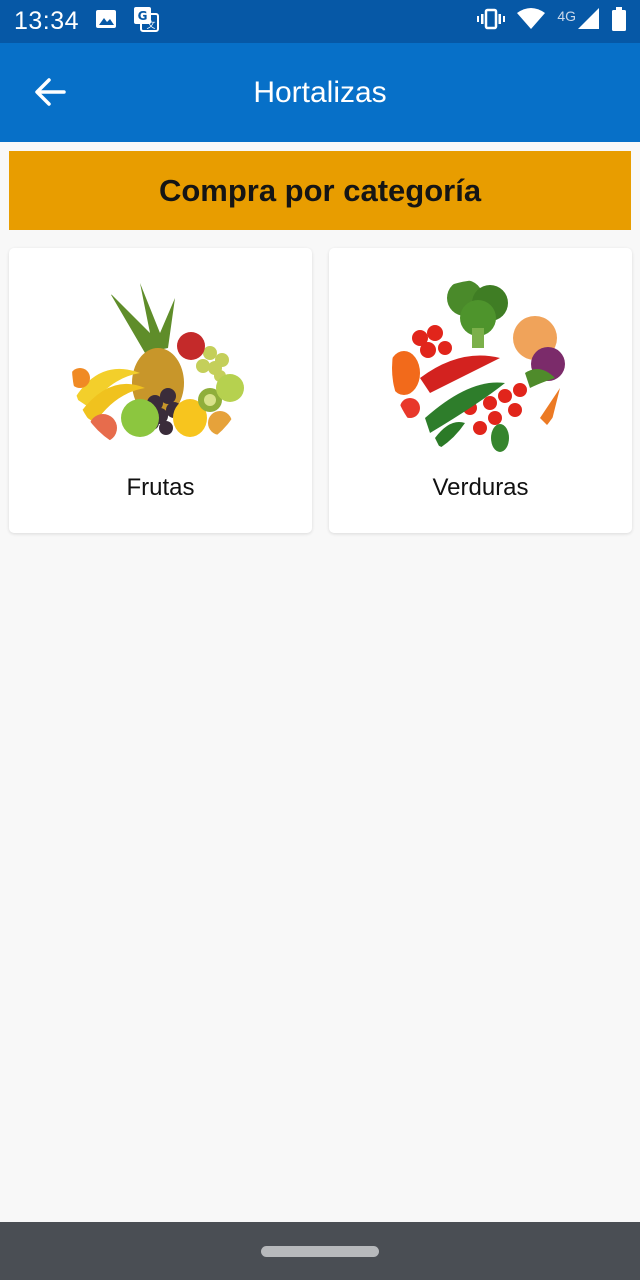  Describe the element at coordinates (106, 21) in the screenshot. I see `image-icon` at that location.